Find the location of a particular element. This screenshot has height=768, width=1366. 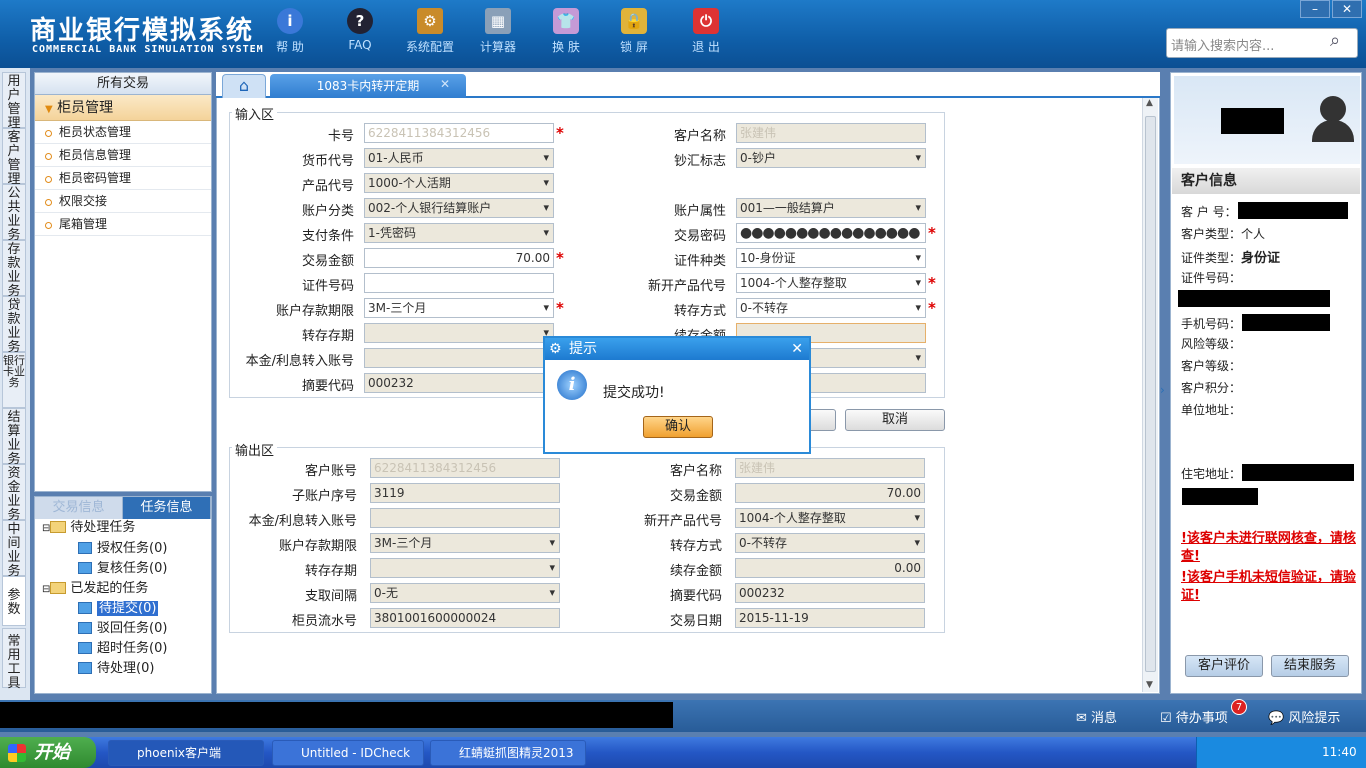

app-icon: ⚙ is located at coordinates (555, 349).